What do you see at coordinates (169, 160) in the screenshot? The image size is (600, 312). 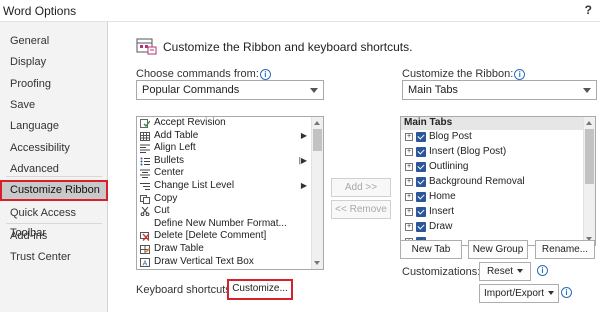 I see `list-item-label: Bullets` at bounding box center [169, 160].